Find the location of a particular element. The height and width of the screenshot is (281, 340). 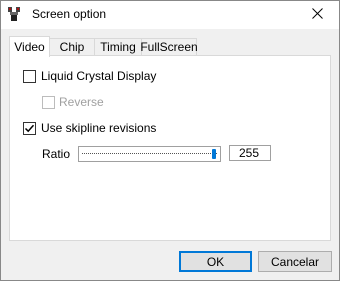

title-bar: Screen option is located at coordinates (170, 15).